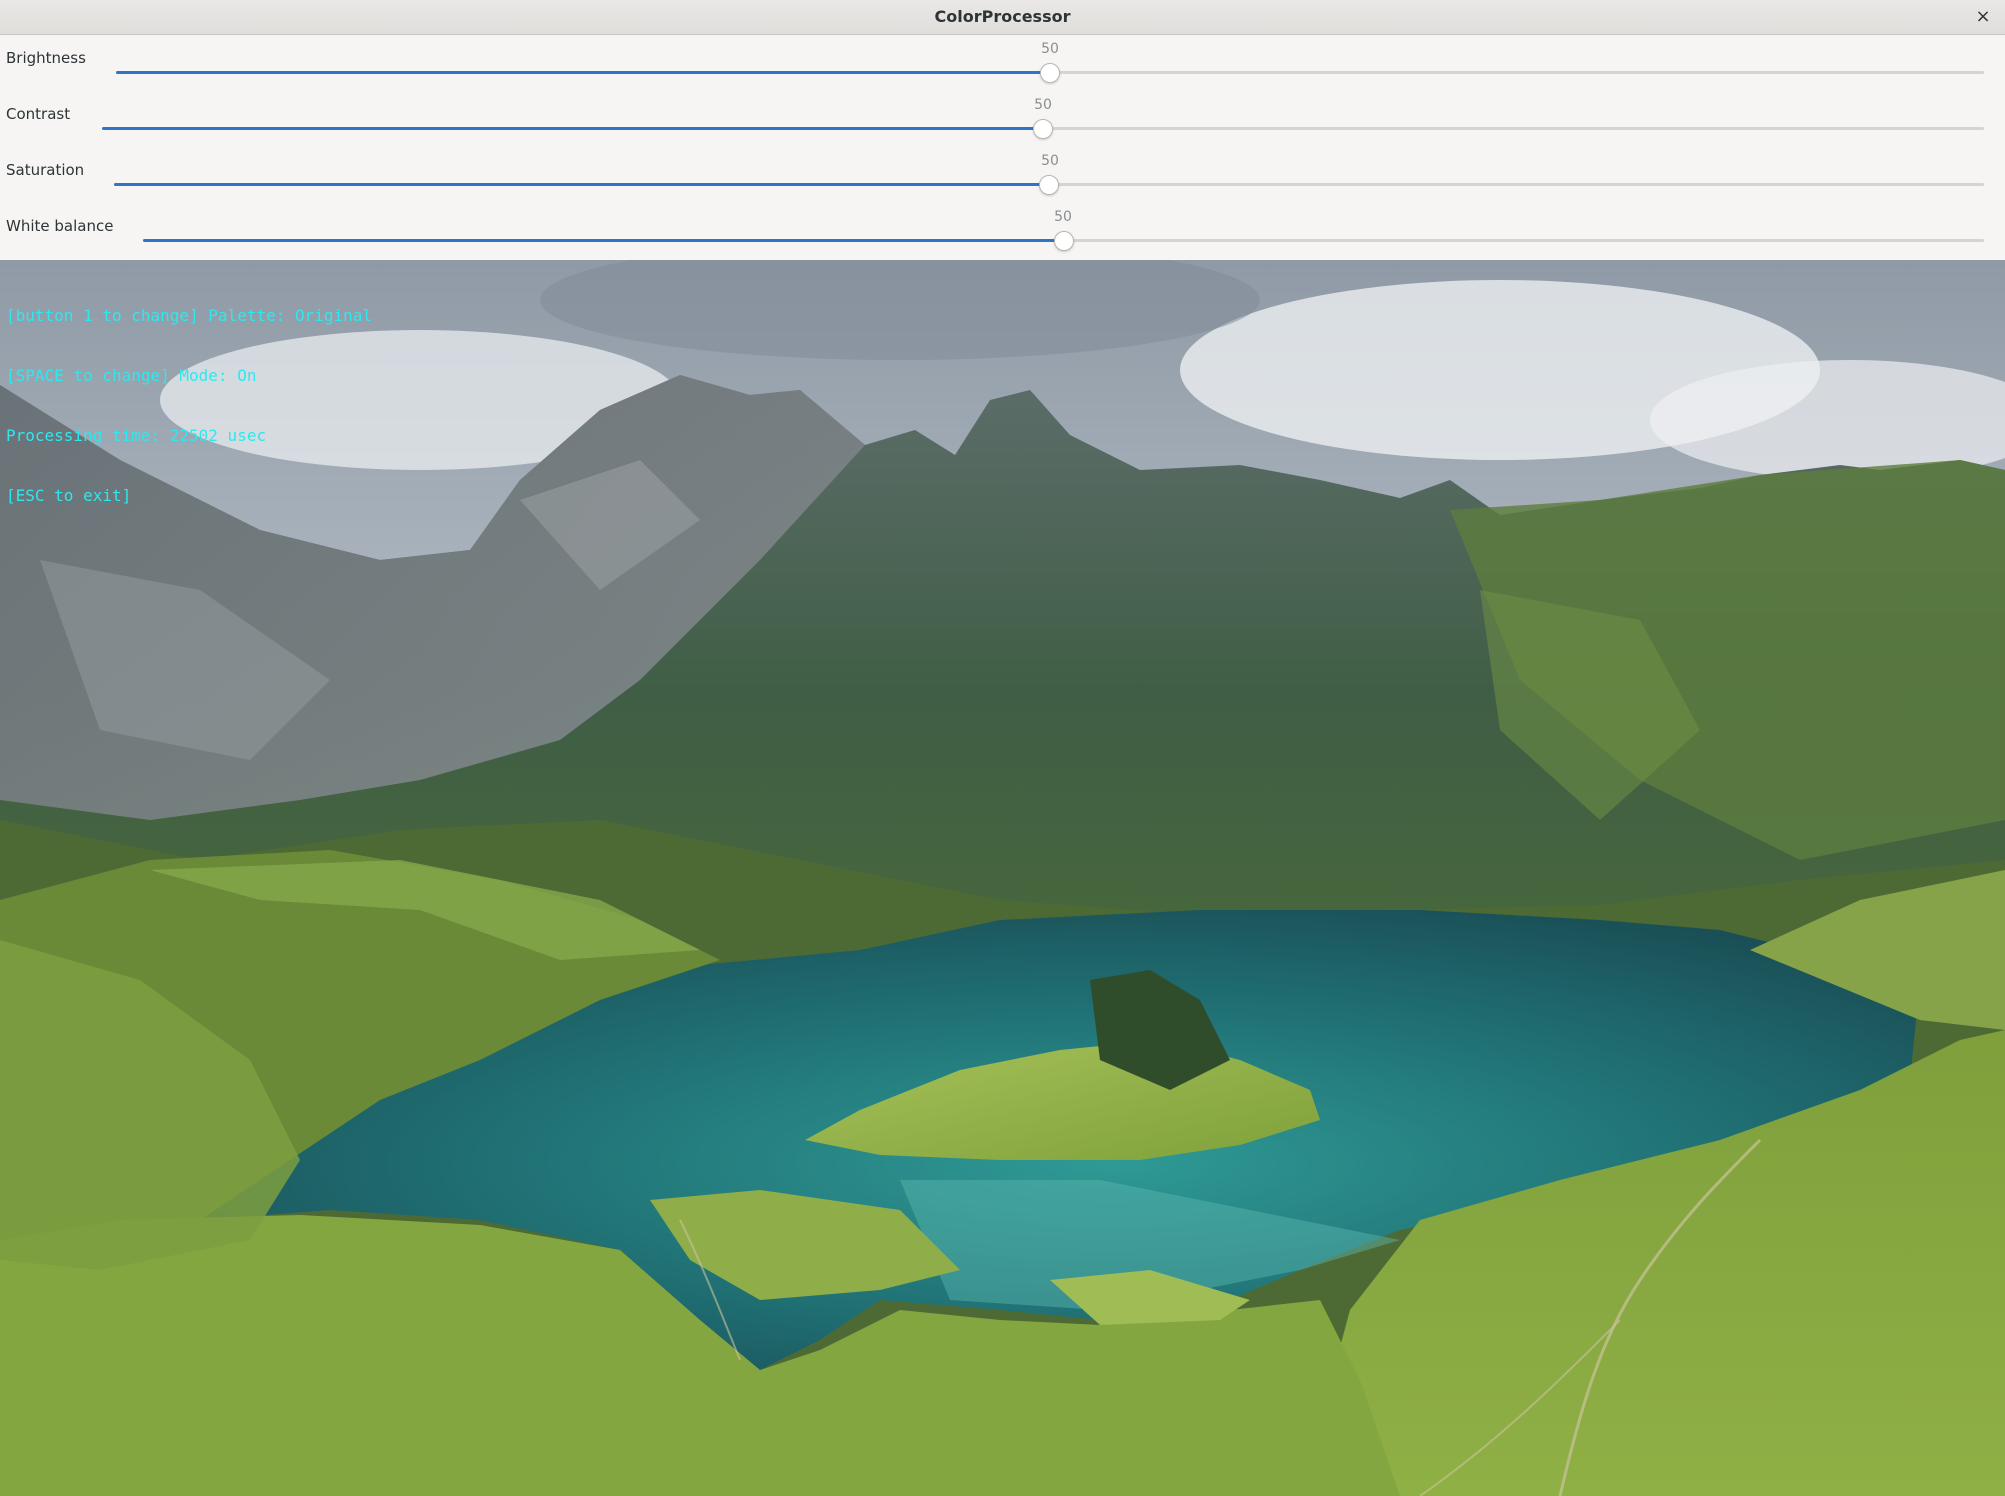 The image size is (2005, 1496). I want to click on saturation-slider-fill, so click(581, 184).